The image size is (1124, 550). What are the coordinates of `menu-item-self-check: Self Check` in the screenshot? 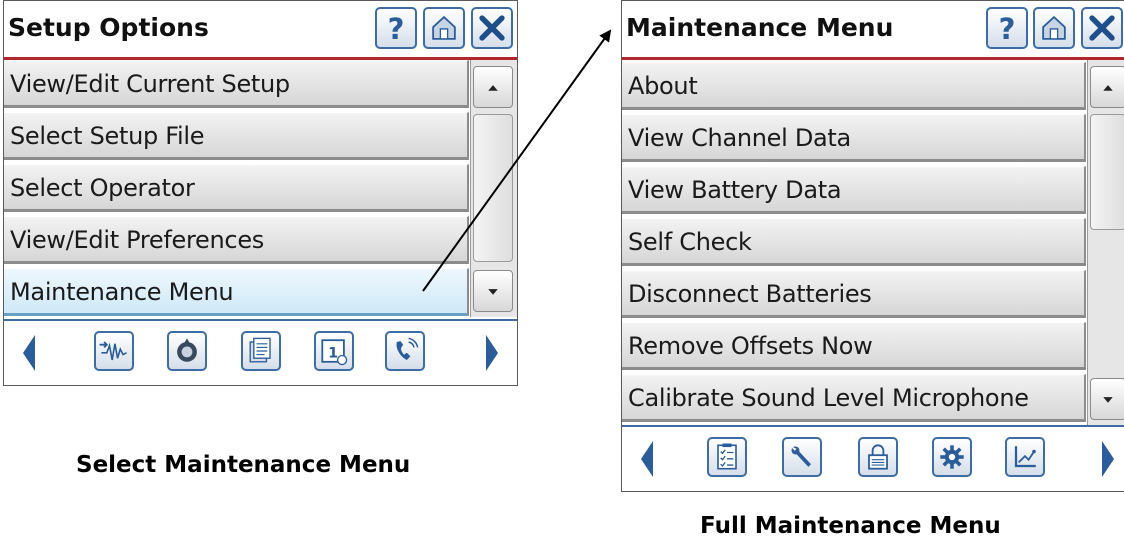 It's located at (854, 242).